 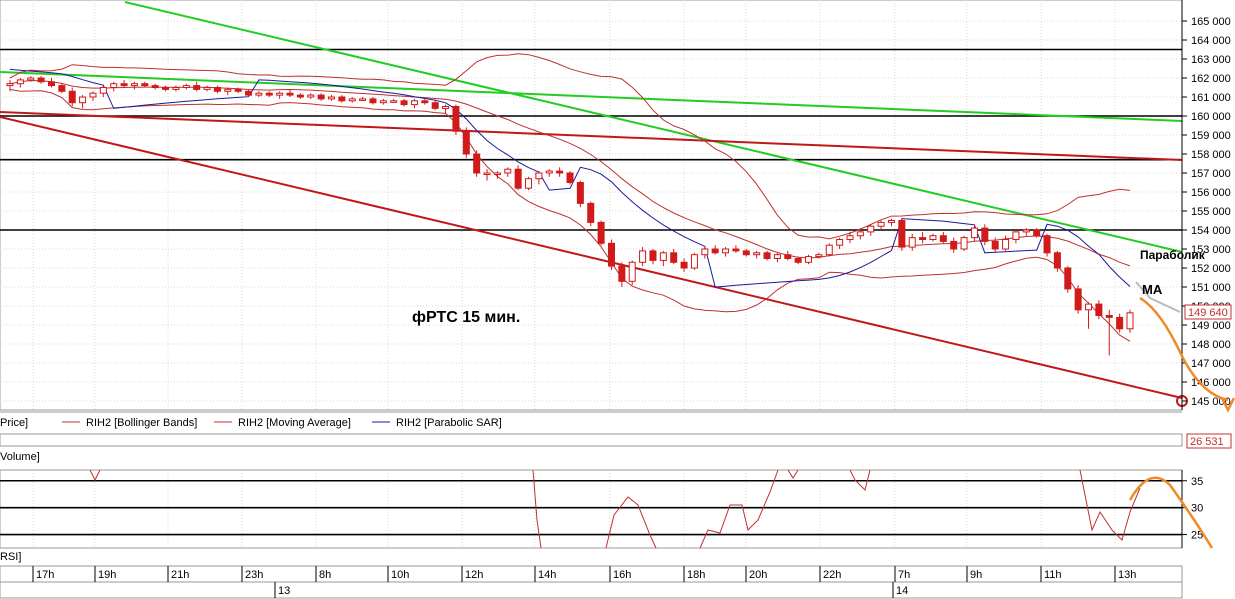 What do you see at coordinates (141, 423) in the screenshot?
I see `legend-bollinger: RIH2 [Bollinger Bands]` at bounding box center [141, 423].